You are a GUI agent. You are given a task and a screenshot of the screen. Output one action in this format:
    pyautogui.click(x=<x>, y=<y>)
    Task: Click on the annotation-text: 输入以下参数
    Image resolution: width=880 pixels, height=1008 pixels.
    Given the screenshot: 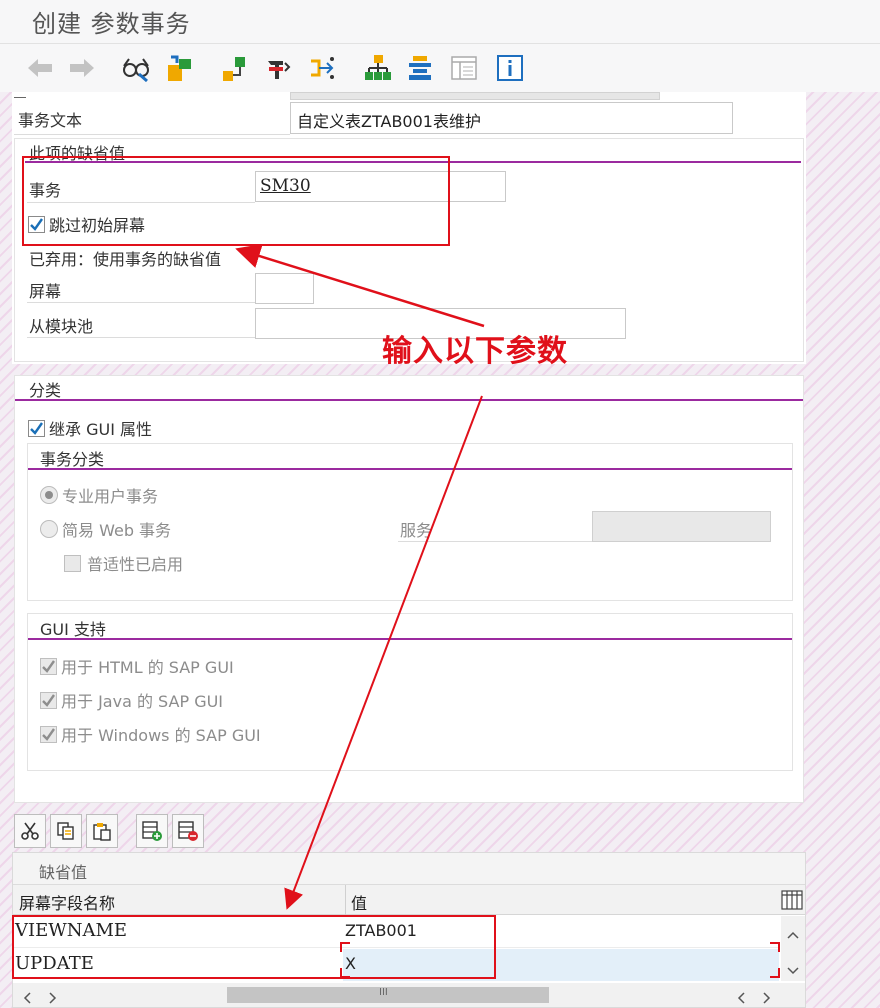 What is the action you would take?
    pyautogui.click(x=475, y=351)
    